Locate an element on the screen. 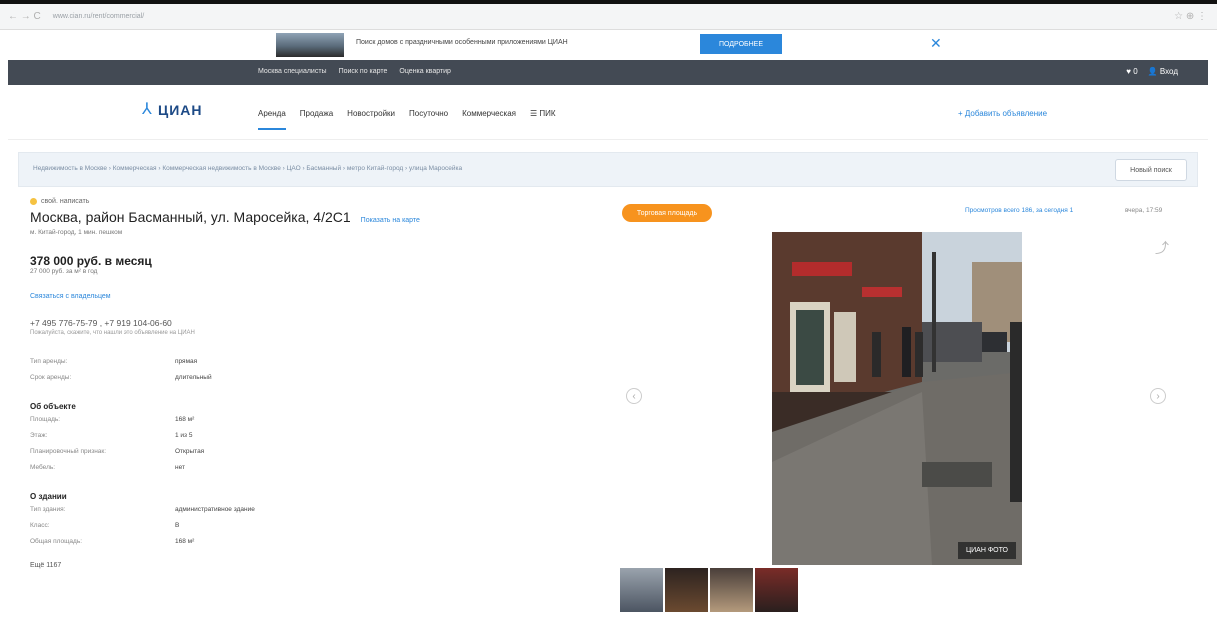  cian-logo: ⅄ ЦИАН is located at coordinates (172, 110).